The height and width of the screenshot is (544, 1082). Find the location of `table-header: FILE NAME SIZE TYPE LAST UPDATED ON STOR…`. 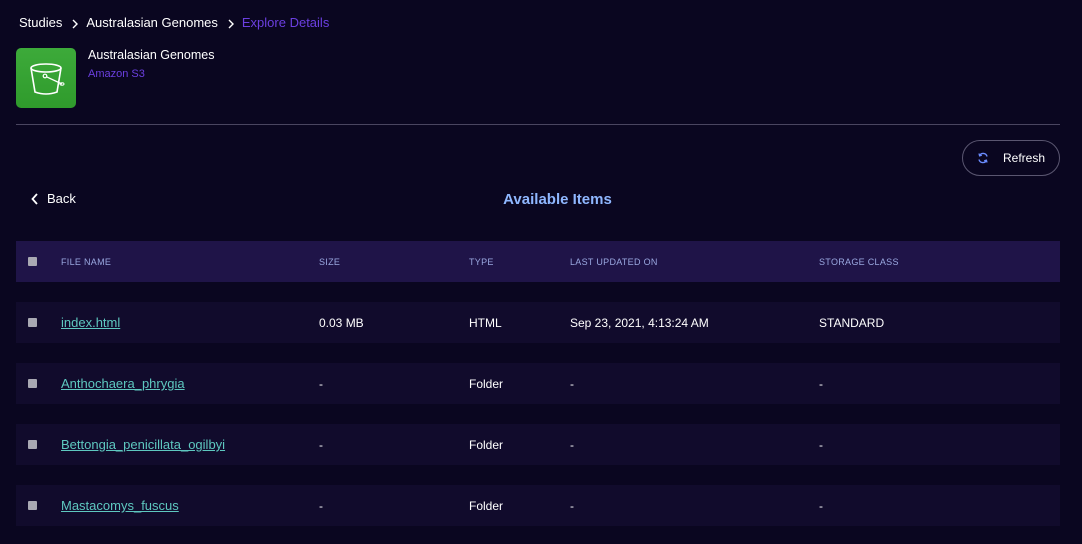

table-header: FILE NAME SIZE TYPE LAST UPDATED ON STOR… is located at coordinates (538, 261).